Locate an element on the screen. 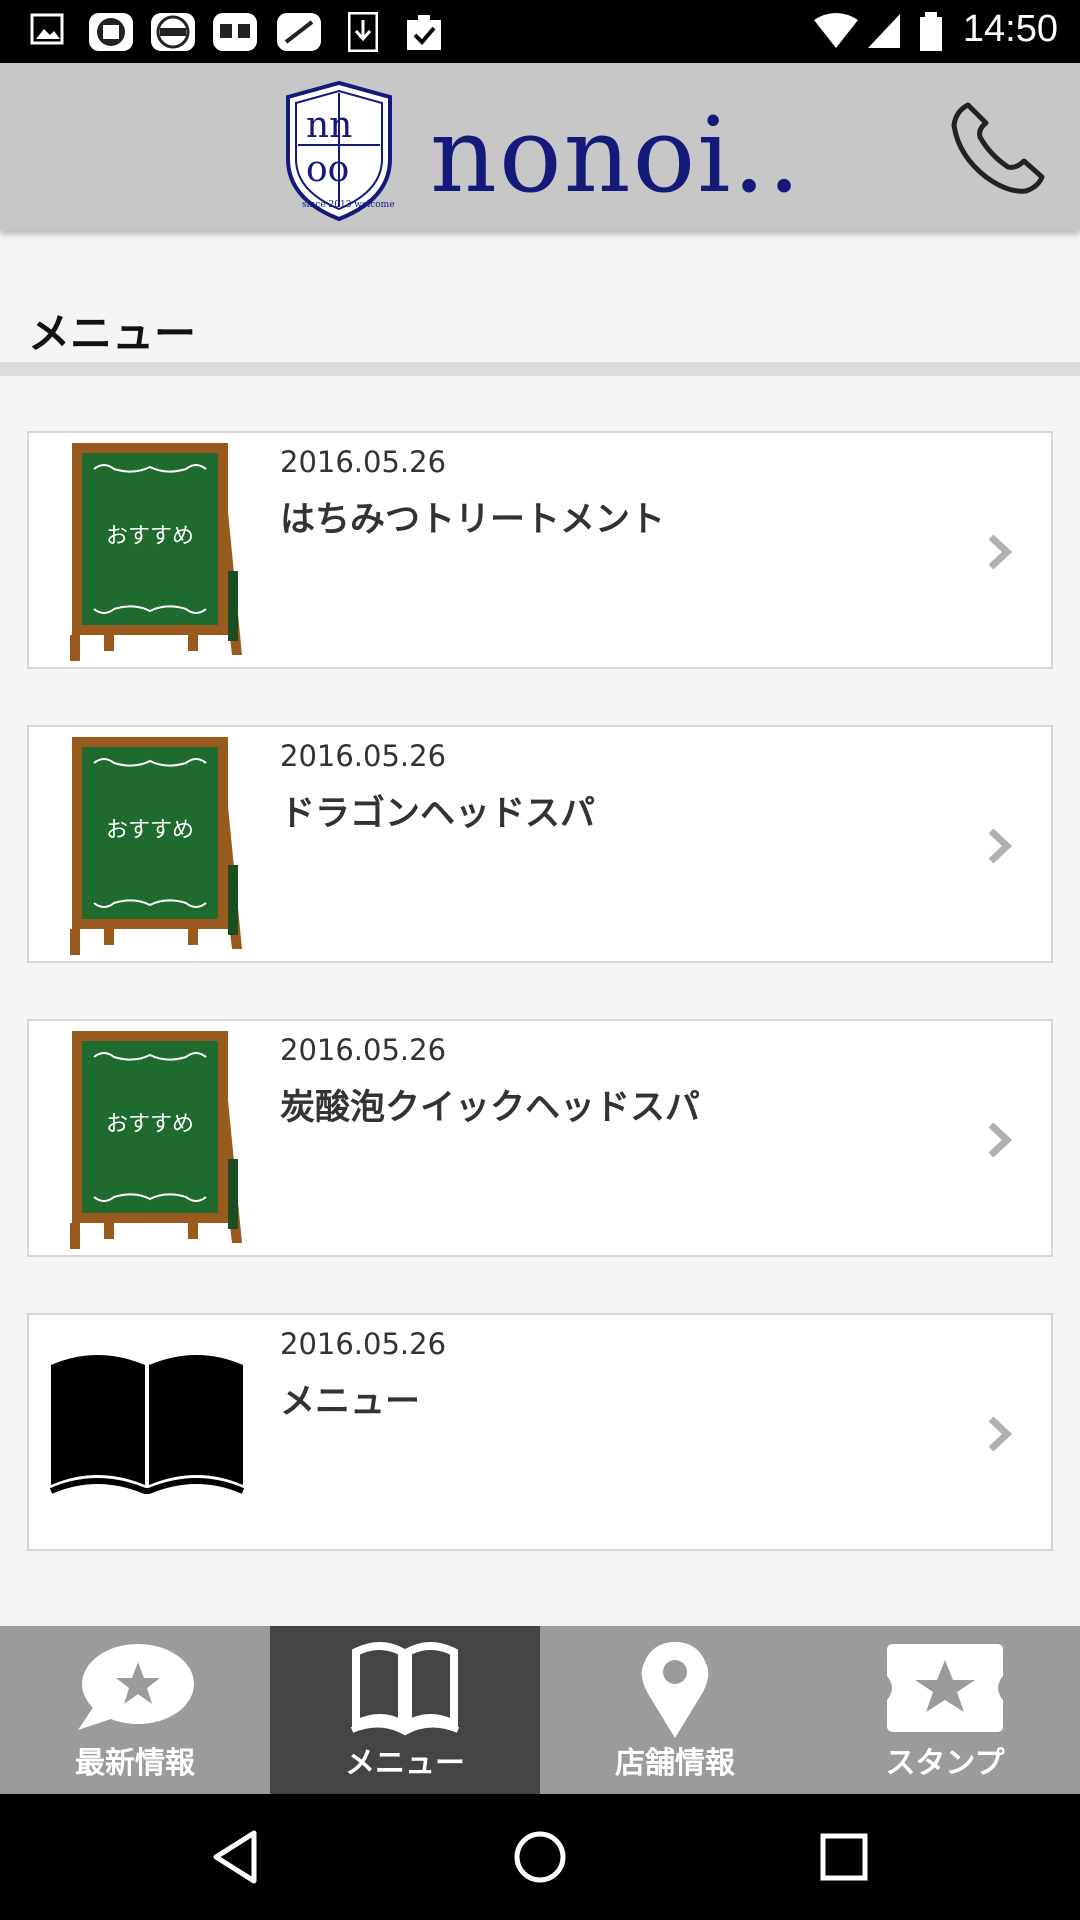 Image resolution: width=1080 pixels, height=1920 pixels. item-title: はちみつトリートメント is located at coordinates (473, 520).